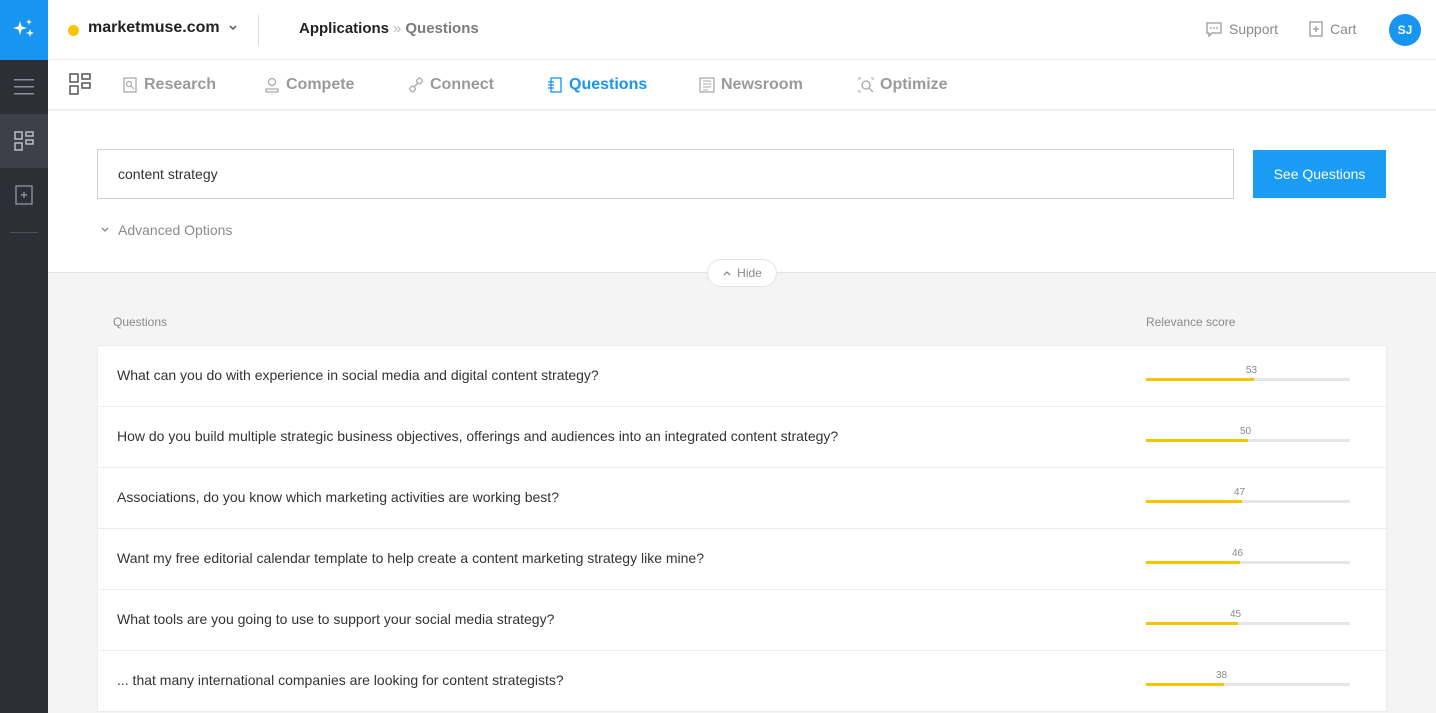 This screenshot has width=1436, height=713. I want to click on research-icon, so click(130, 85).